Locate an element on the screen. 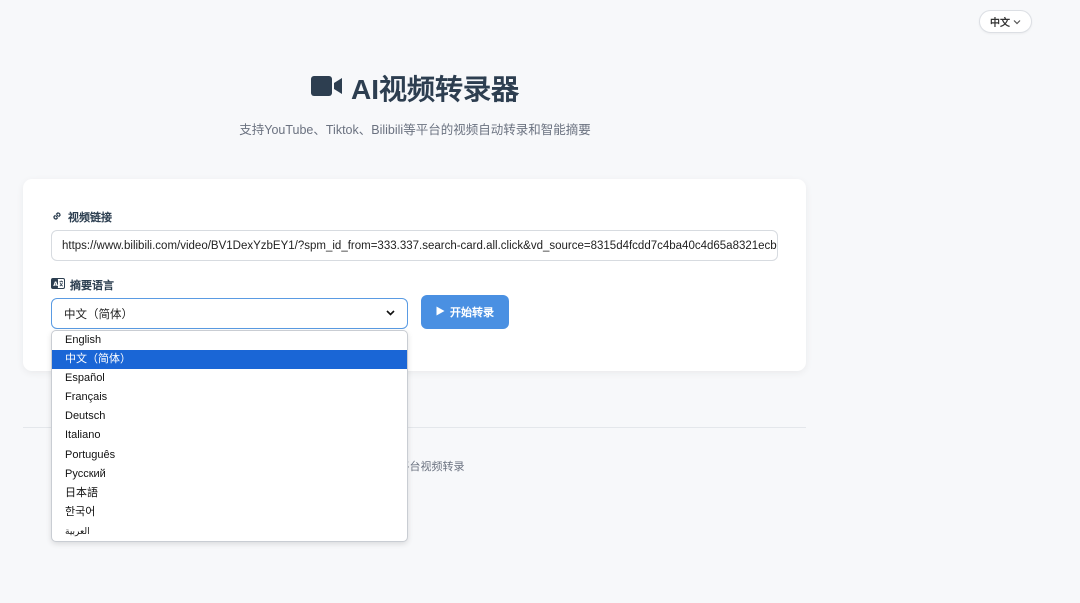 This screenshot has width=1080, height=603. option-english: English is located at coordinates (229, 340).